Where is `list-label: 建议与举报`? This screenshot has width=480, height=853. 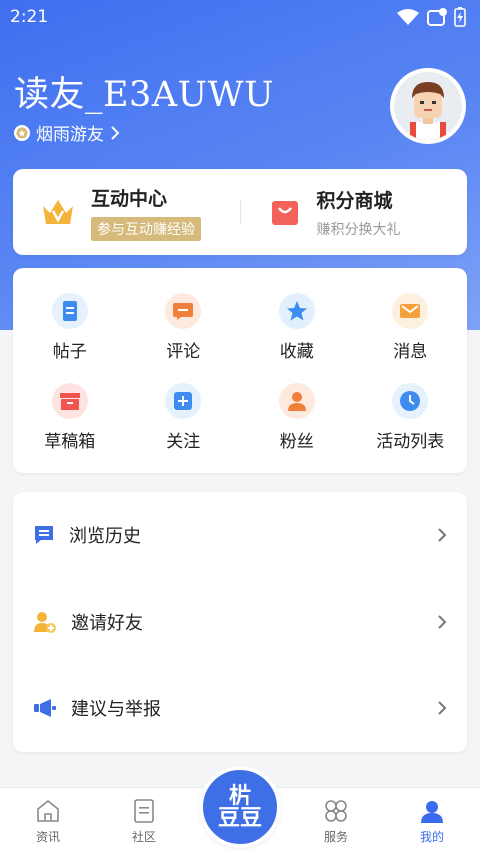 list-label: 建议与举报 is located at coordinates (116, 710).